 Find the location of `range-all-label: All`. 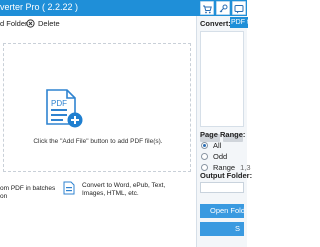

range-all-label: All is located at coordinates (217, 145).